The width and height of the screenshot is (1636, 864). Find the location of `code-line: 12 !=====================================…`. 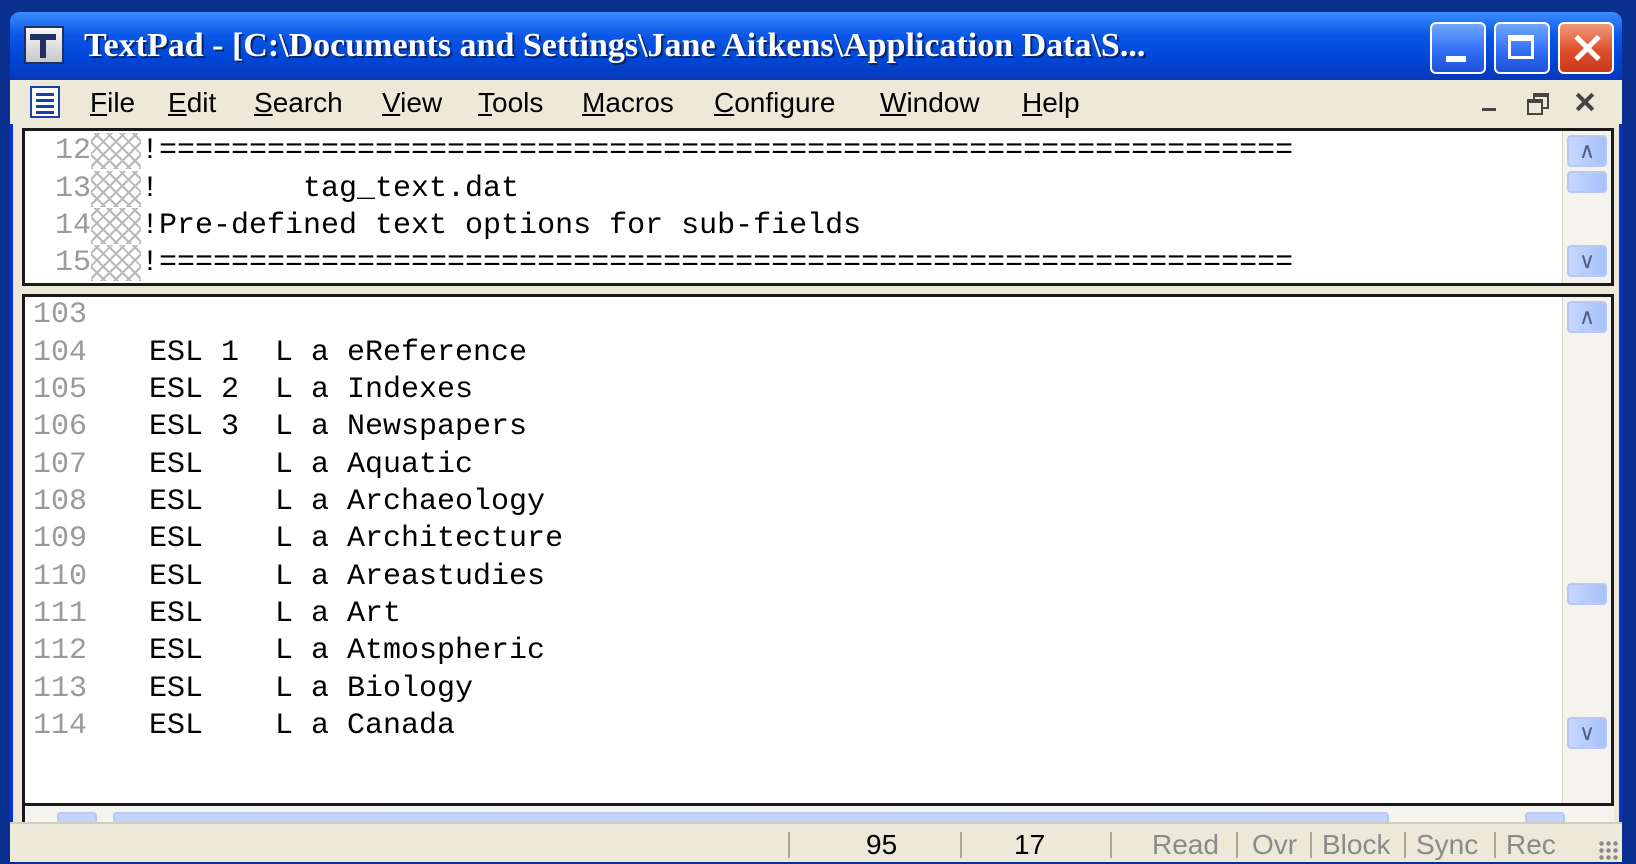

code-line: 12 !=====================================… is located at coordinates (770, 151).